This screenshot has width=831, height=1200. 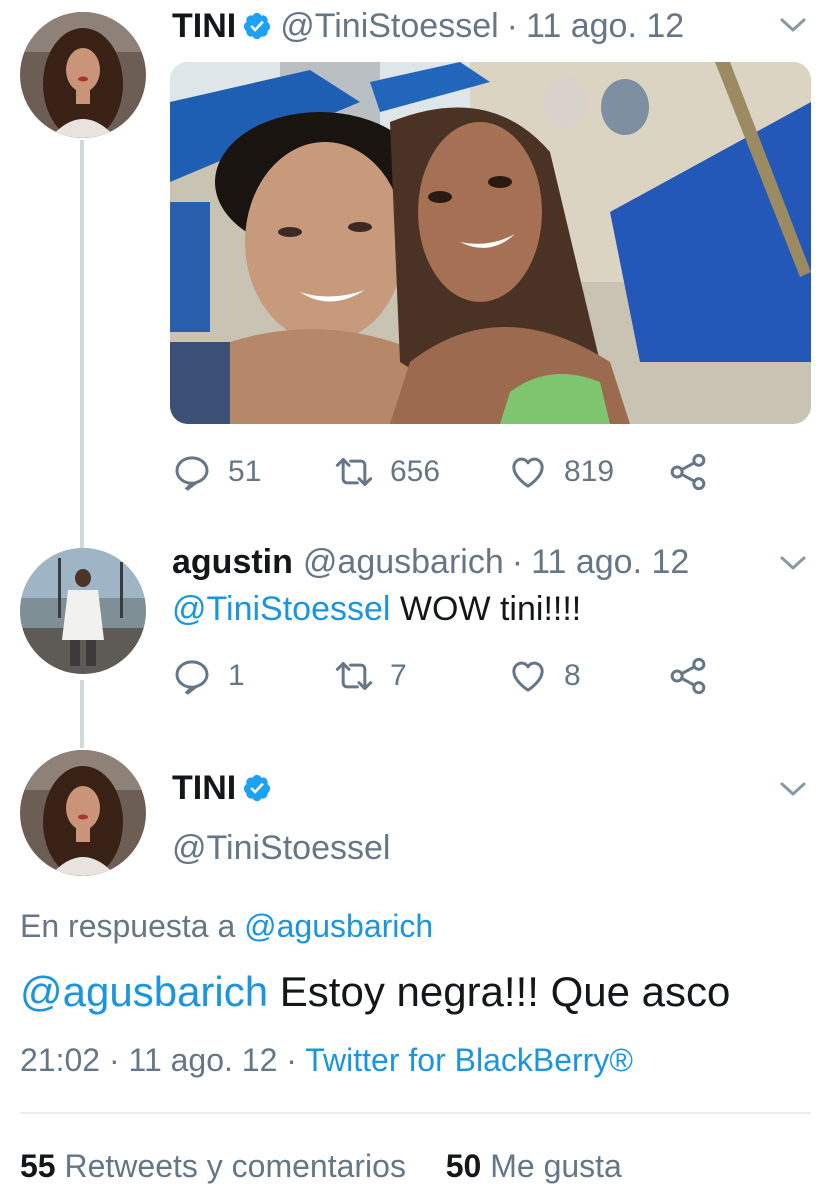 I want to click on tweet-body: Estoy negra!!! Que asco, so click(x=505, y=991).